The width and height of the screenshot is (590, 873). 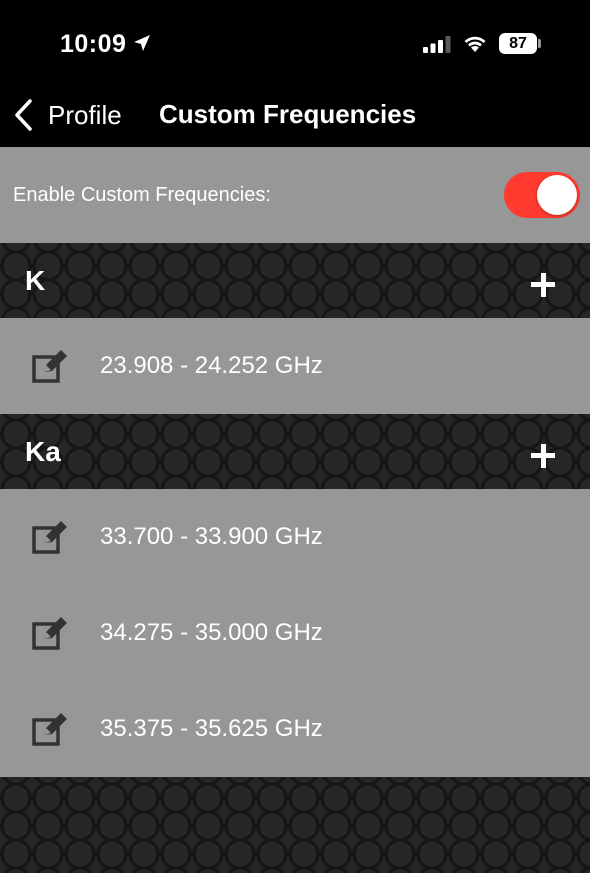 I want to click on section-title: Ka, so click(x=43, y=451).